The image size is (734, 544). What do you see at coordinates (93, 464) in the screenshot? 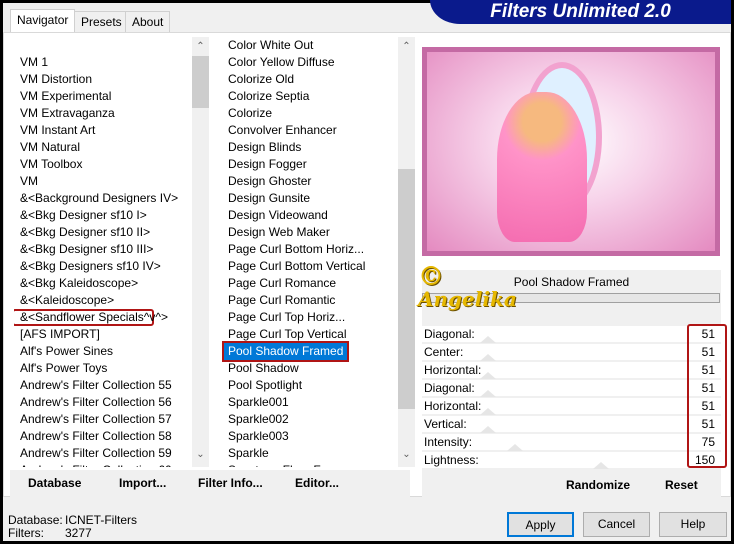
I see `list-item: Andrew's Filter Collection 60` at bounding box center [93, 464].